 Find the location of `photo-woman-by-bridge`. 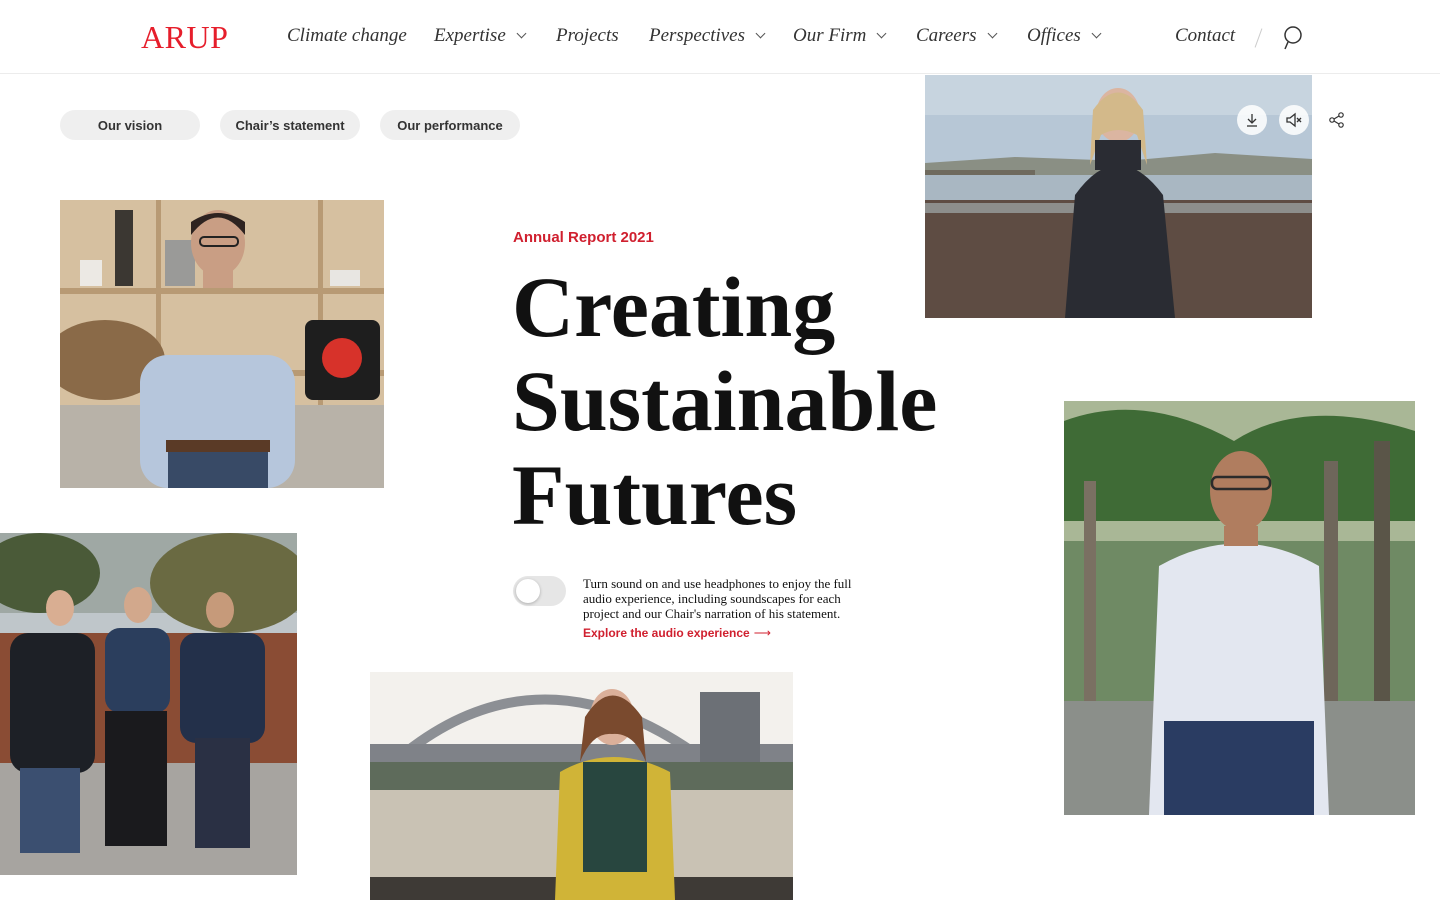

photo-woman-by-bridge is located at coordinates (581, 786).